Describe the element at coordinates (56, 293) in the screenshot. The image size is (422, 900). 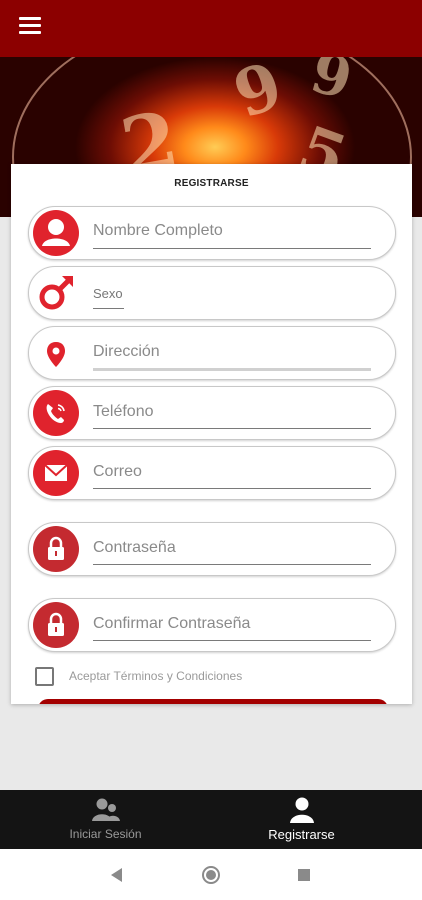
I see `male-symbol-icon` at that location.